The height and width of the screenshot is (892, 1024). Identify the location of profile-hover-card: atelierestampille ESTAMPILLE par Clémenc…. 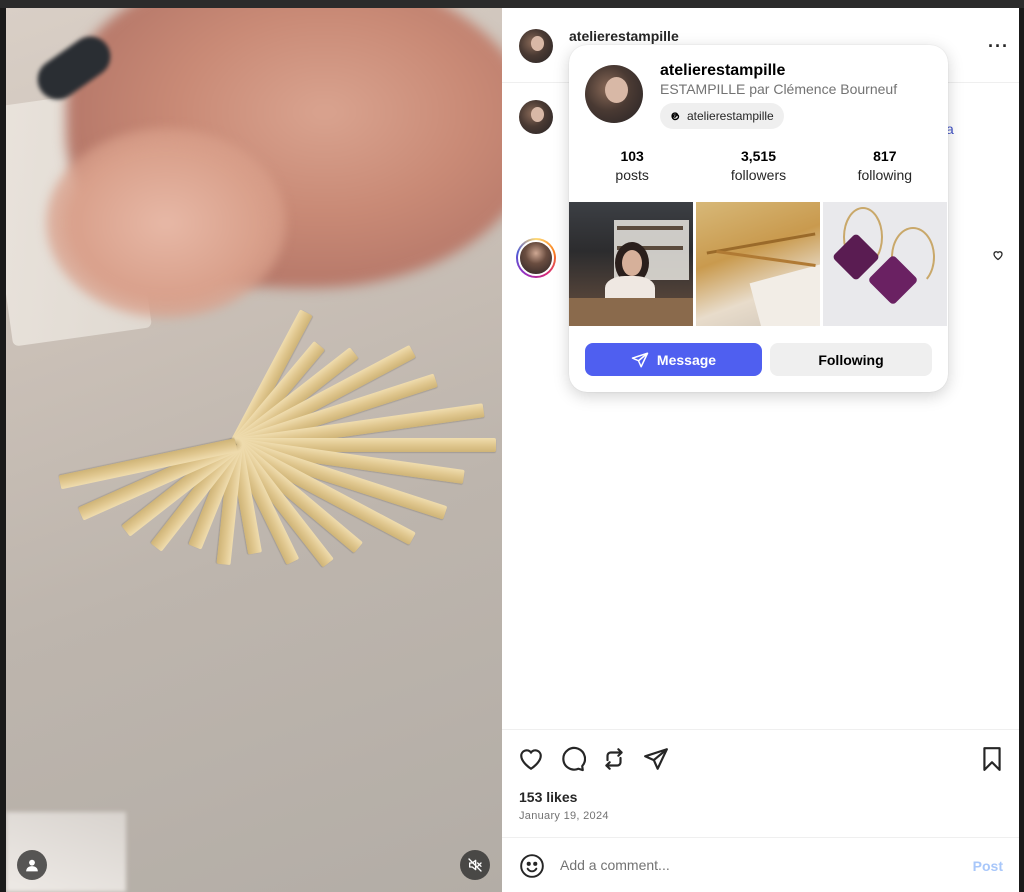
(758, 218).